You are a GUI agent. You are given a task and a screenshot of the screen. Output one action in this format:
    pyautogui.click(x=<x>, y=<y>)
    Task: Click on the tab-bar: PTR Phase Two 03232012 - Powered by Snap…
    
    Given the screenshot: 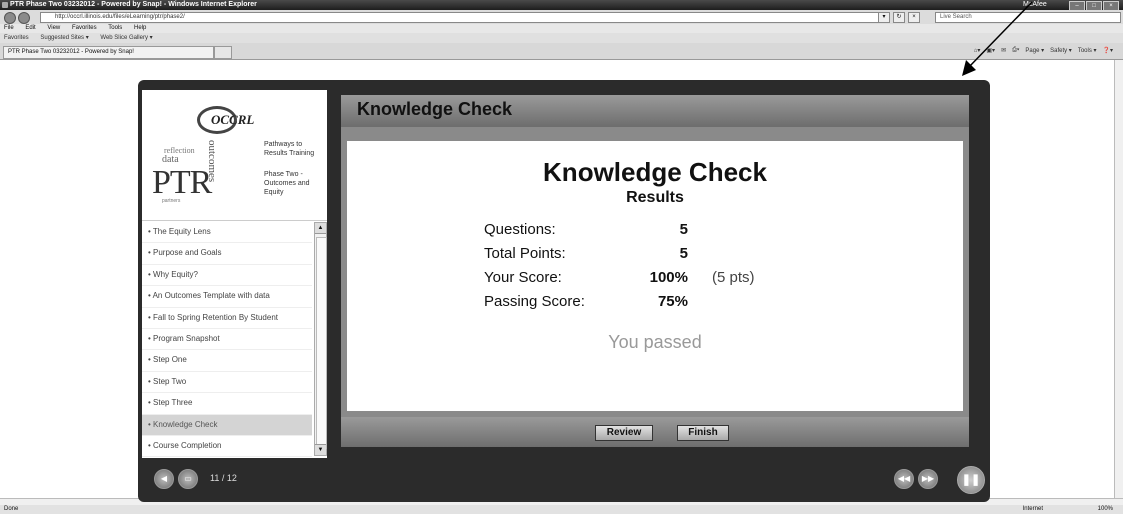 What is the action you would take?
    pyautogui.click(x=561, y=51)
    